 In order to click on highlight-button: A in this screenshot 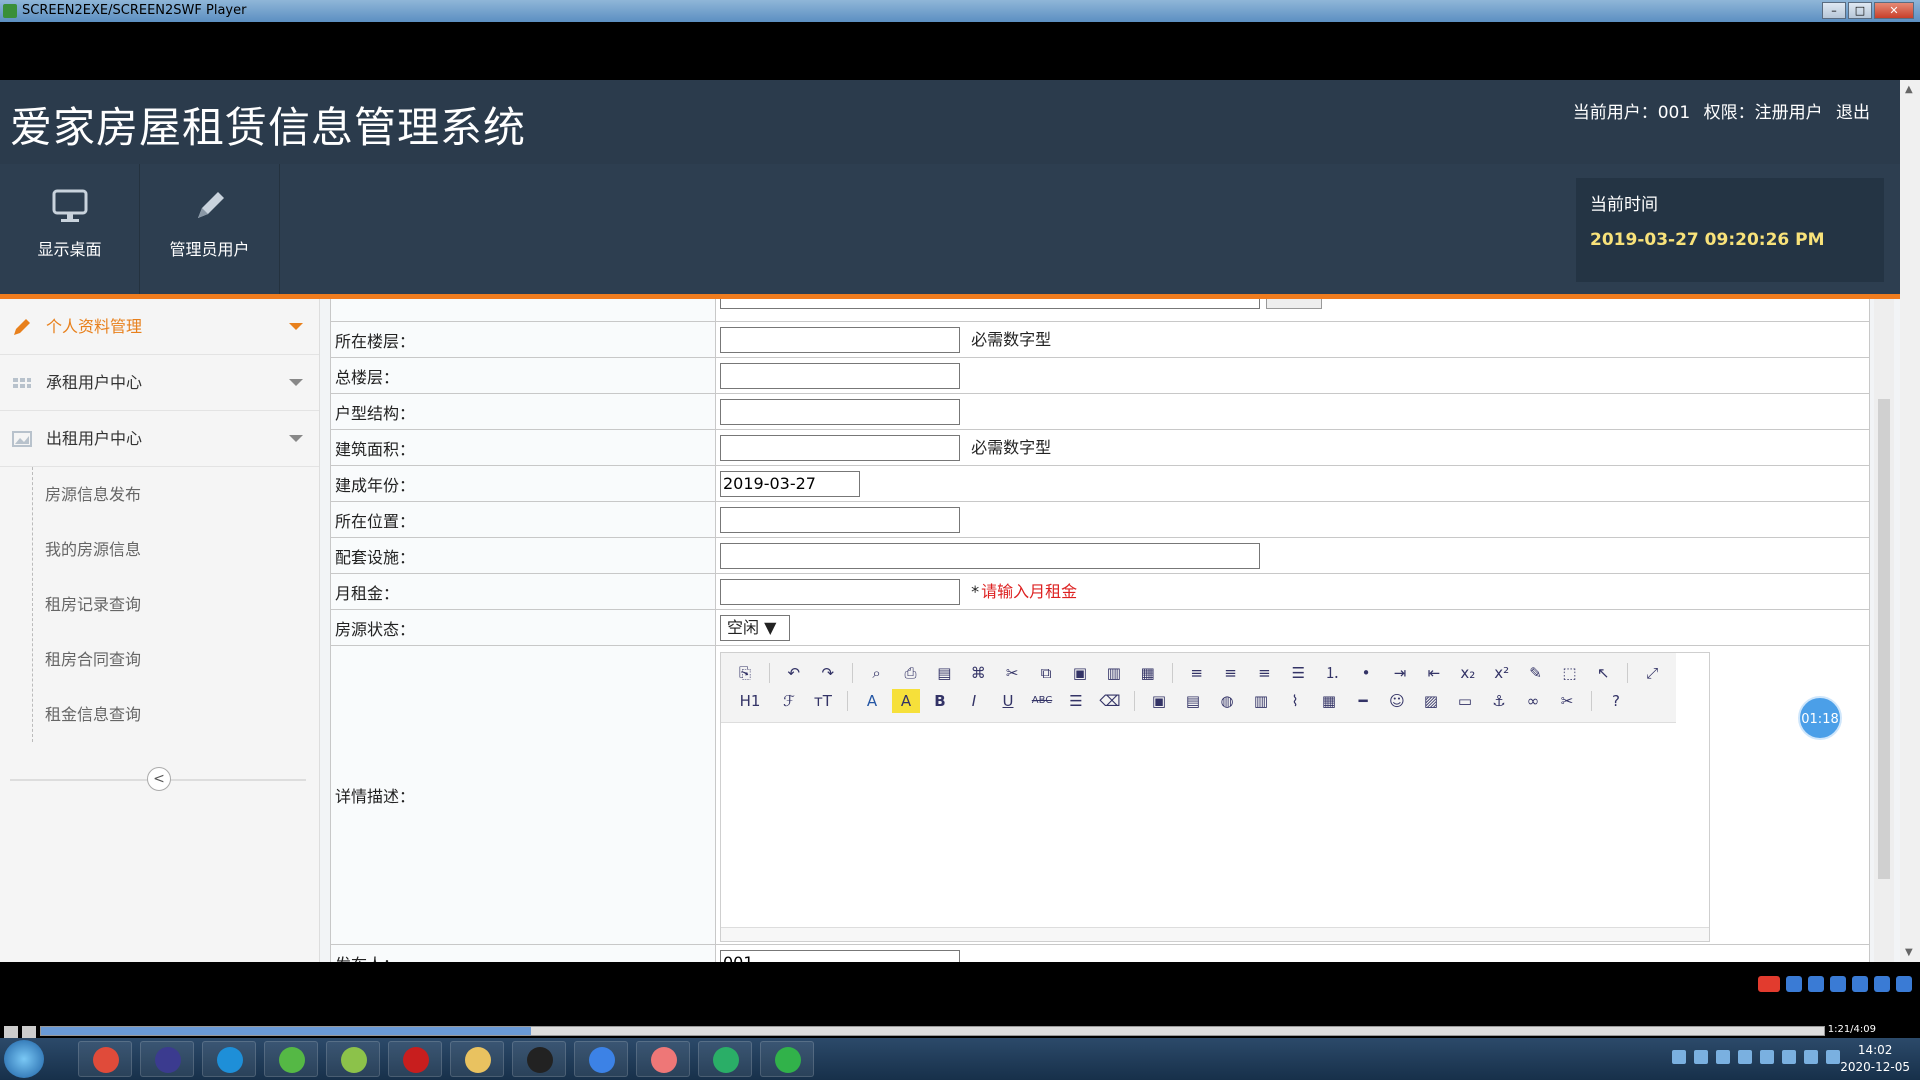, I will do `click(906, 701)`.